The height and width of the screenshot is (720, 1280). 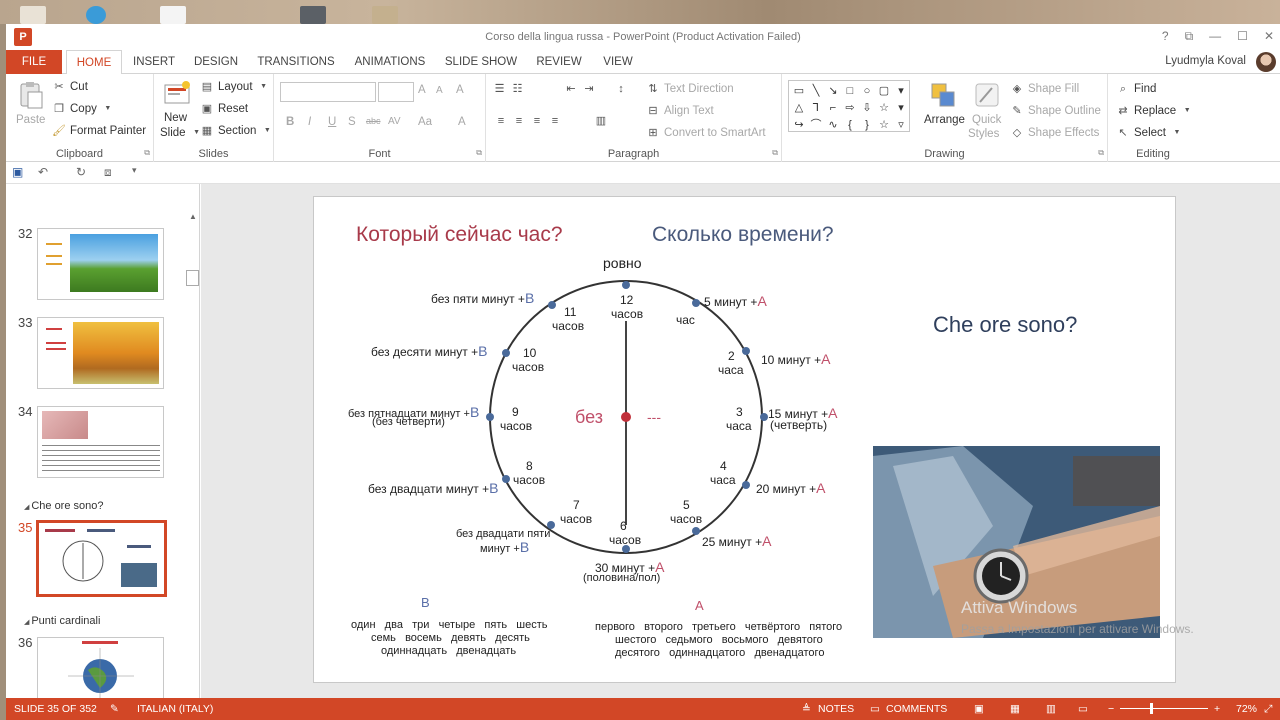 What do you see at coordinates (192, 278) in the screenshot?
I see `scroll-thumb` at bounding box center [192, 278].